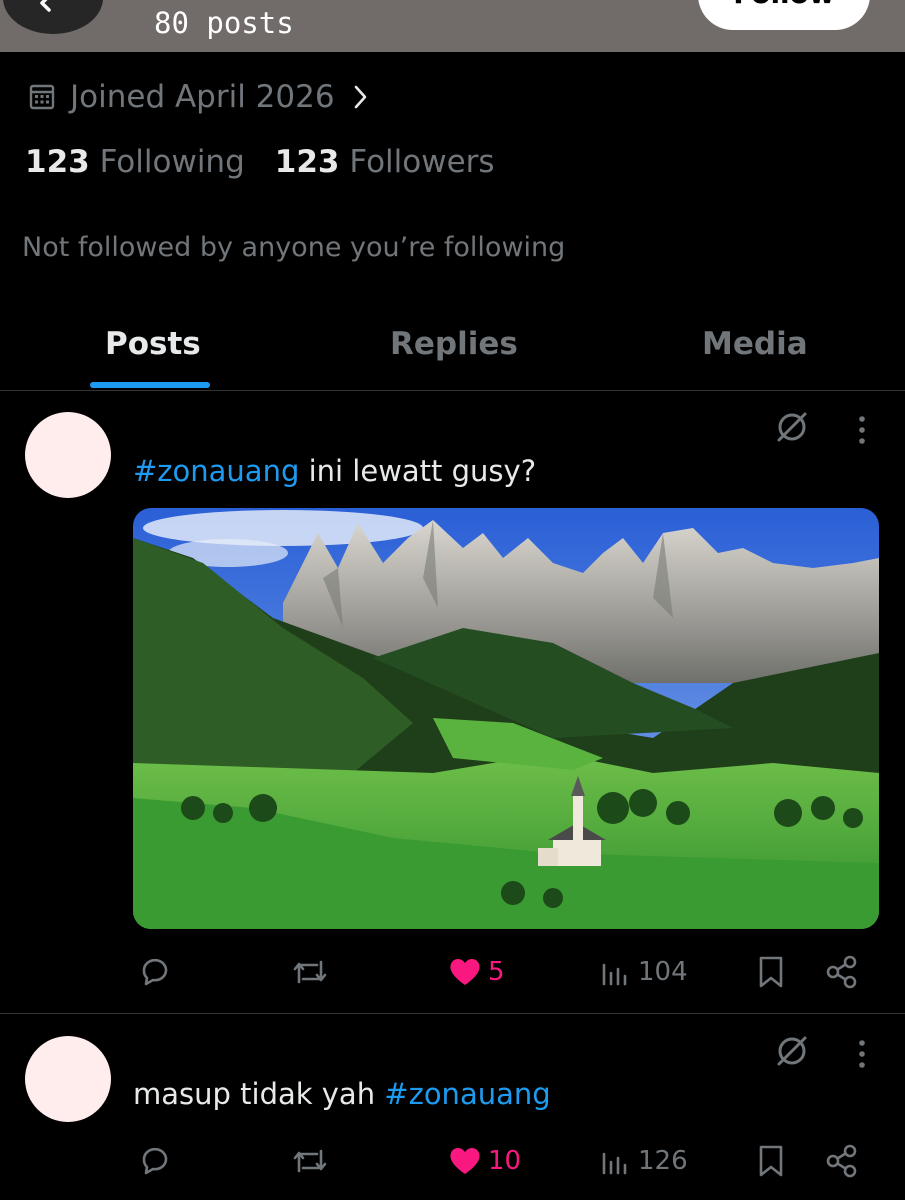 This screenshot has width=905, height=1200. I want to click on following-label: Following, so click(172, 162).